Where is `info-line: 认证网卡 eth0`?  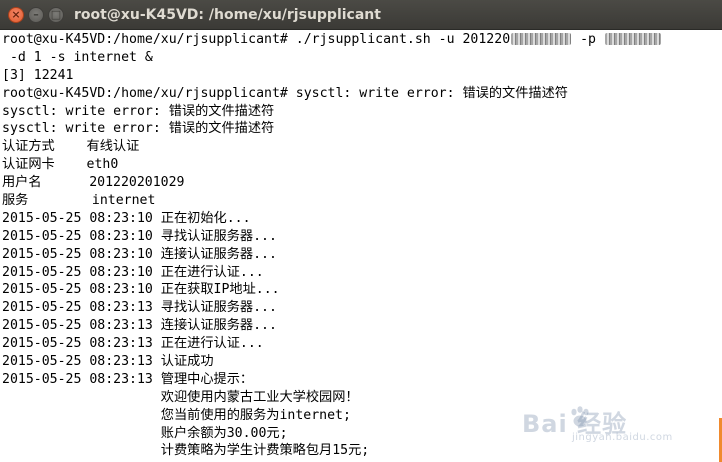
info-line: 认证网卡 eth0 is located at coordinates (60, 165).